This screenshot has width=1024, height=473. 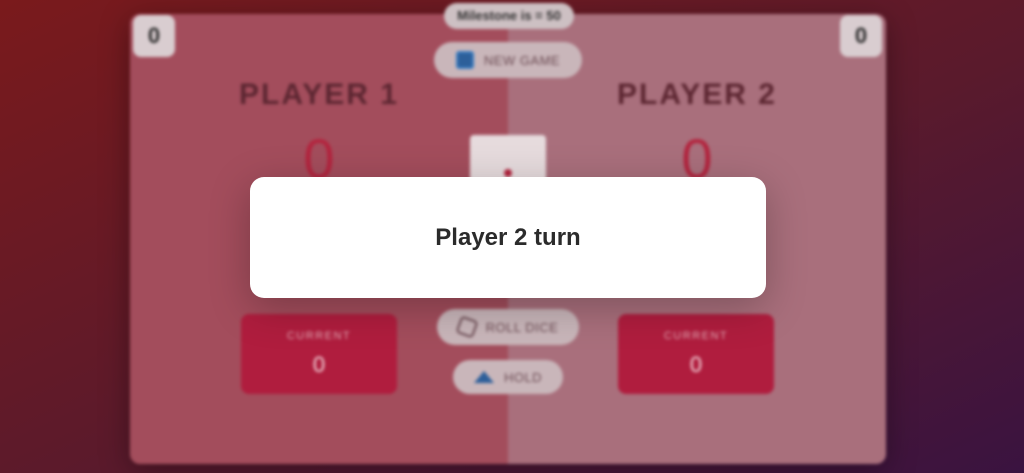 What do you see at coordinates (696, 364) in the screenshot?
I see `player-2-current-score: 0` at bounding box center [696, 364].